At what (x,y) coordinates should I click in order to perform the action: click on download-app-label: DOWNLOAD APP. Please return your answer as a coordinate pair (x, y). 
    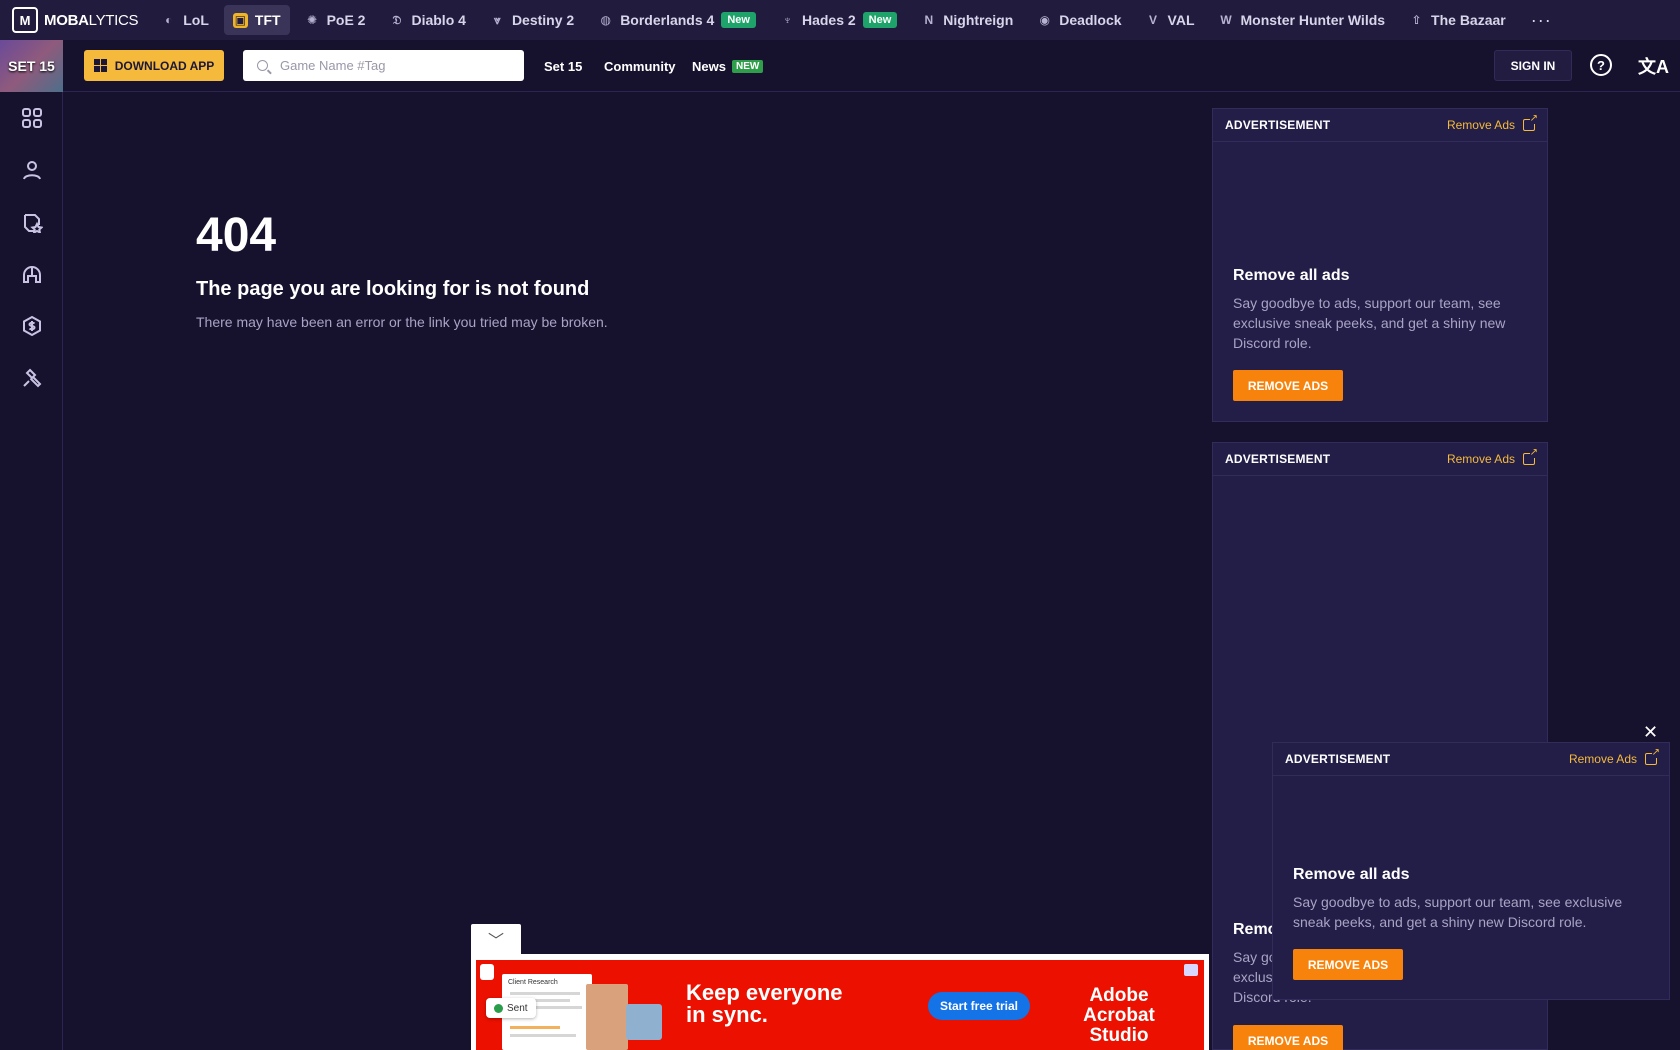
    Looking at the image, I should click on (164, 65).